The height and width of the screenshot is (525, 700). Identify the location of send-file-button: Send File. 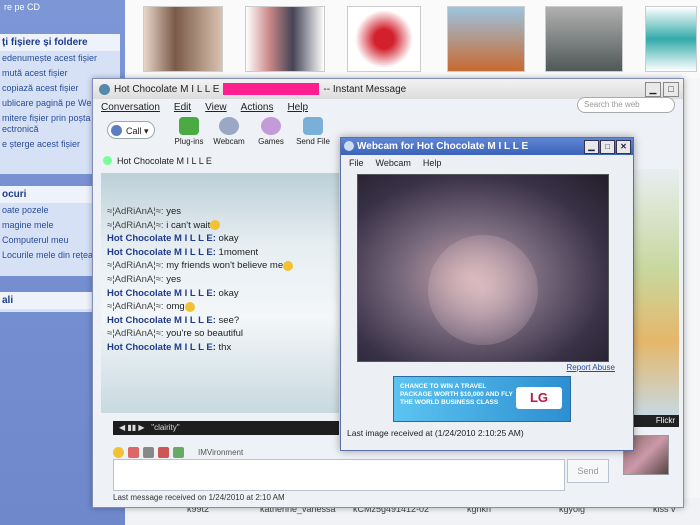
(313, 131).